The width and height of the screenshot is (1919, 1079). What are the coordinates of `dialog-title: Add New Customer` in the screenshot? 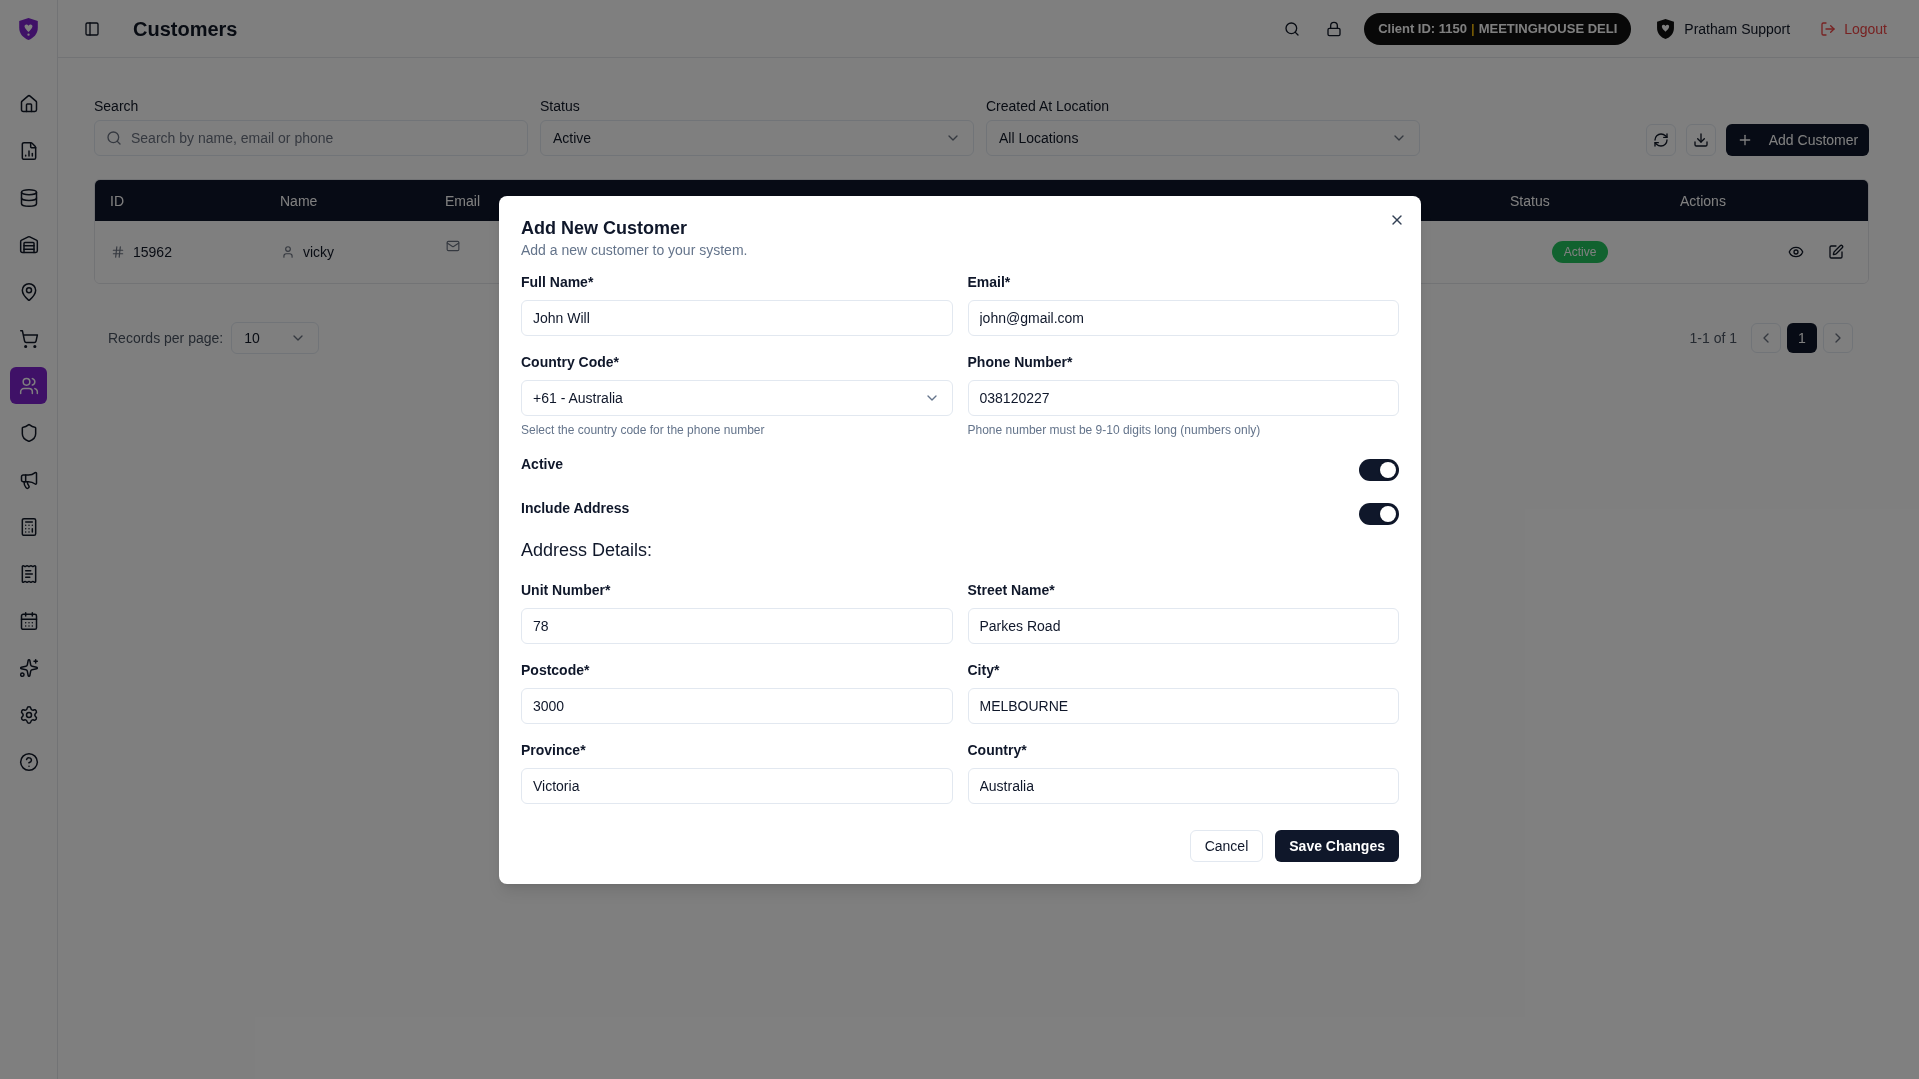 It's located at (605, 228).